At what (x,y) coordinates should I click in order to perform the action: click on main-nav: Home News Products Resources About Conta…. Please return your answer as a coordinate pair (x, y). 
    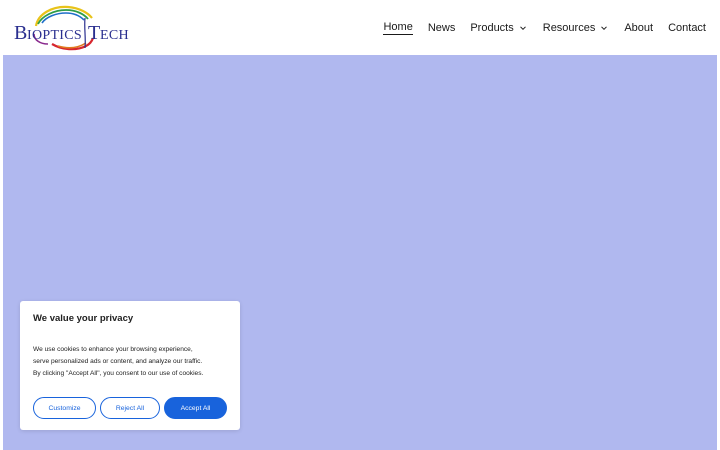
    Looking at the image, I should click on (537, 27).